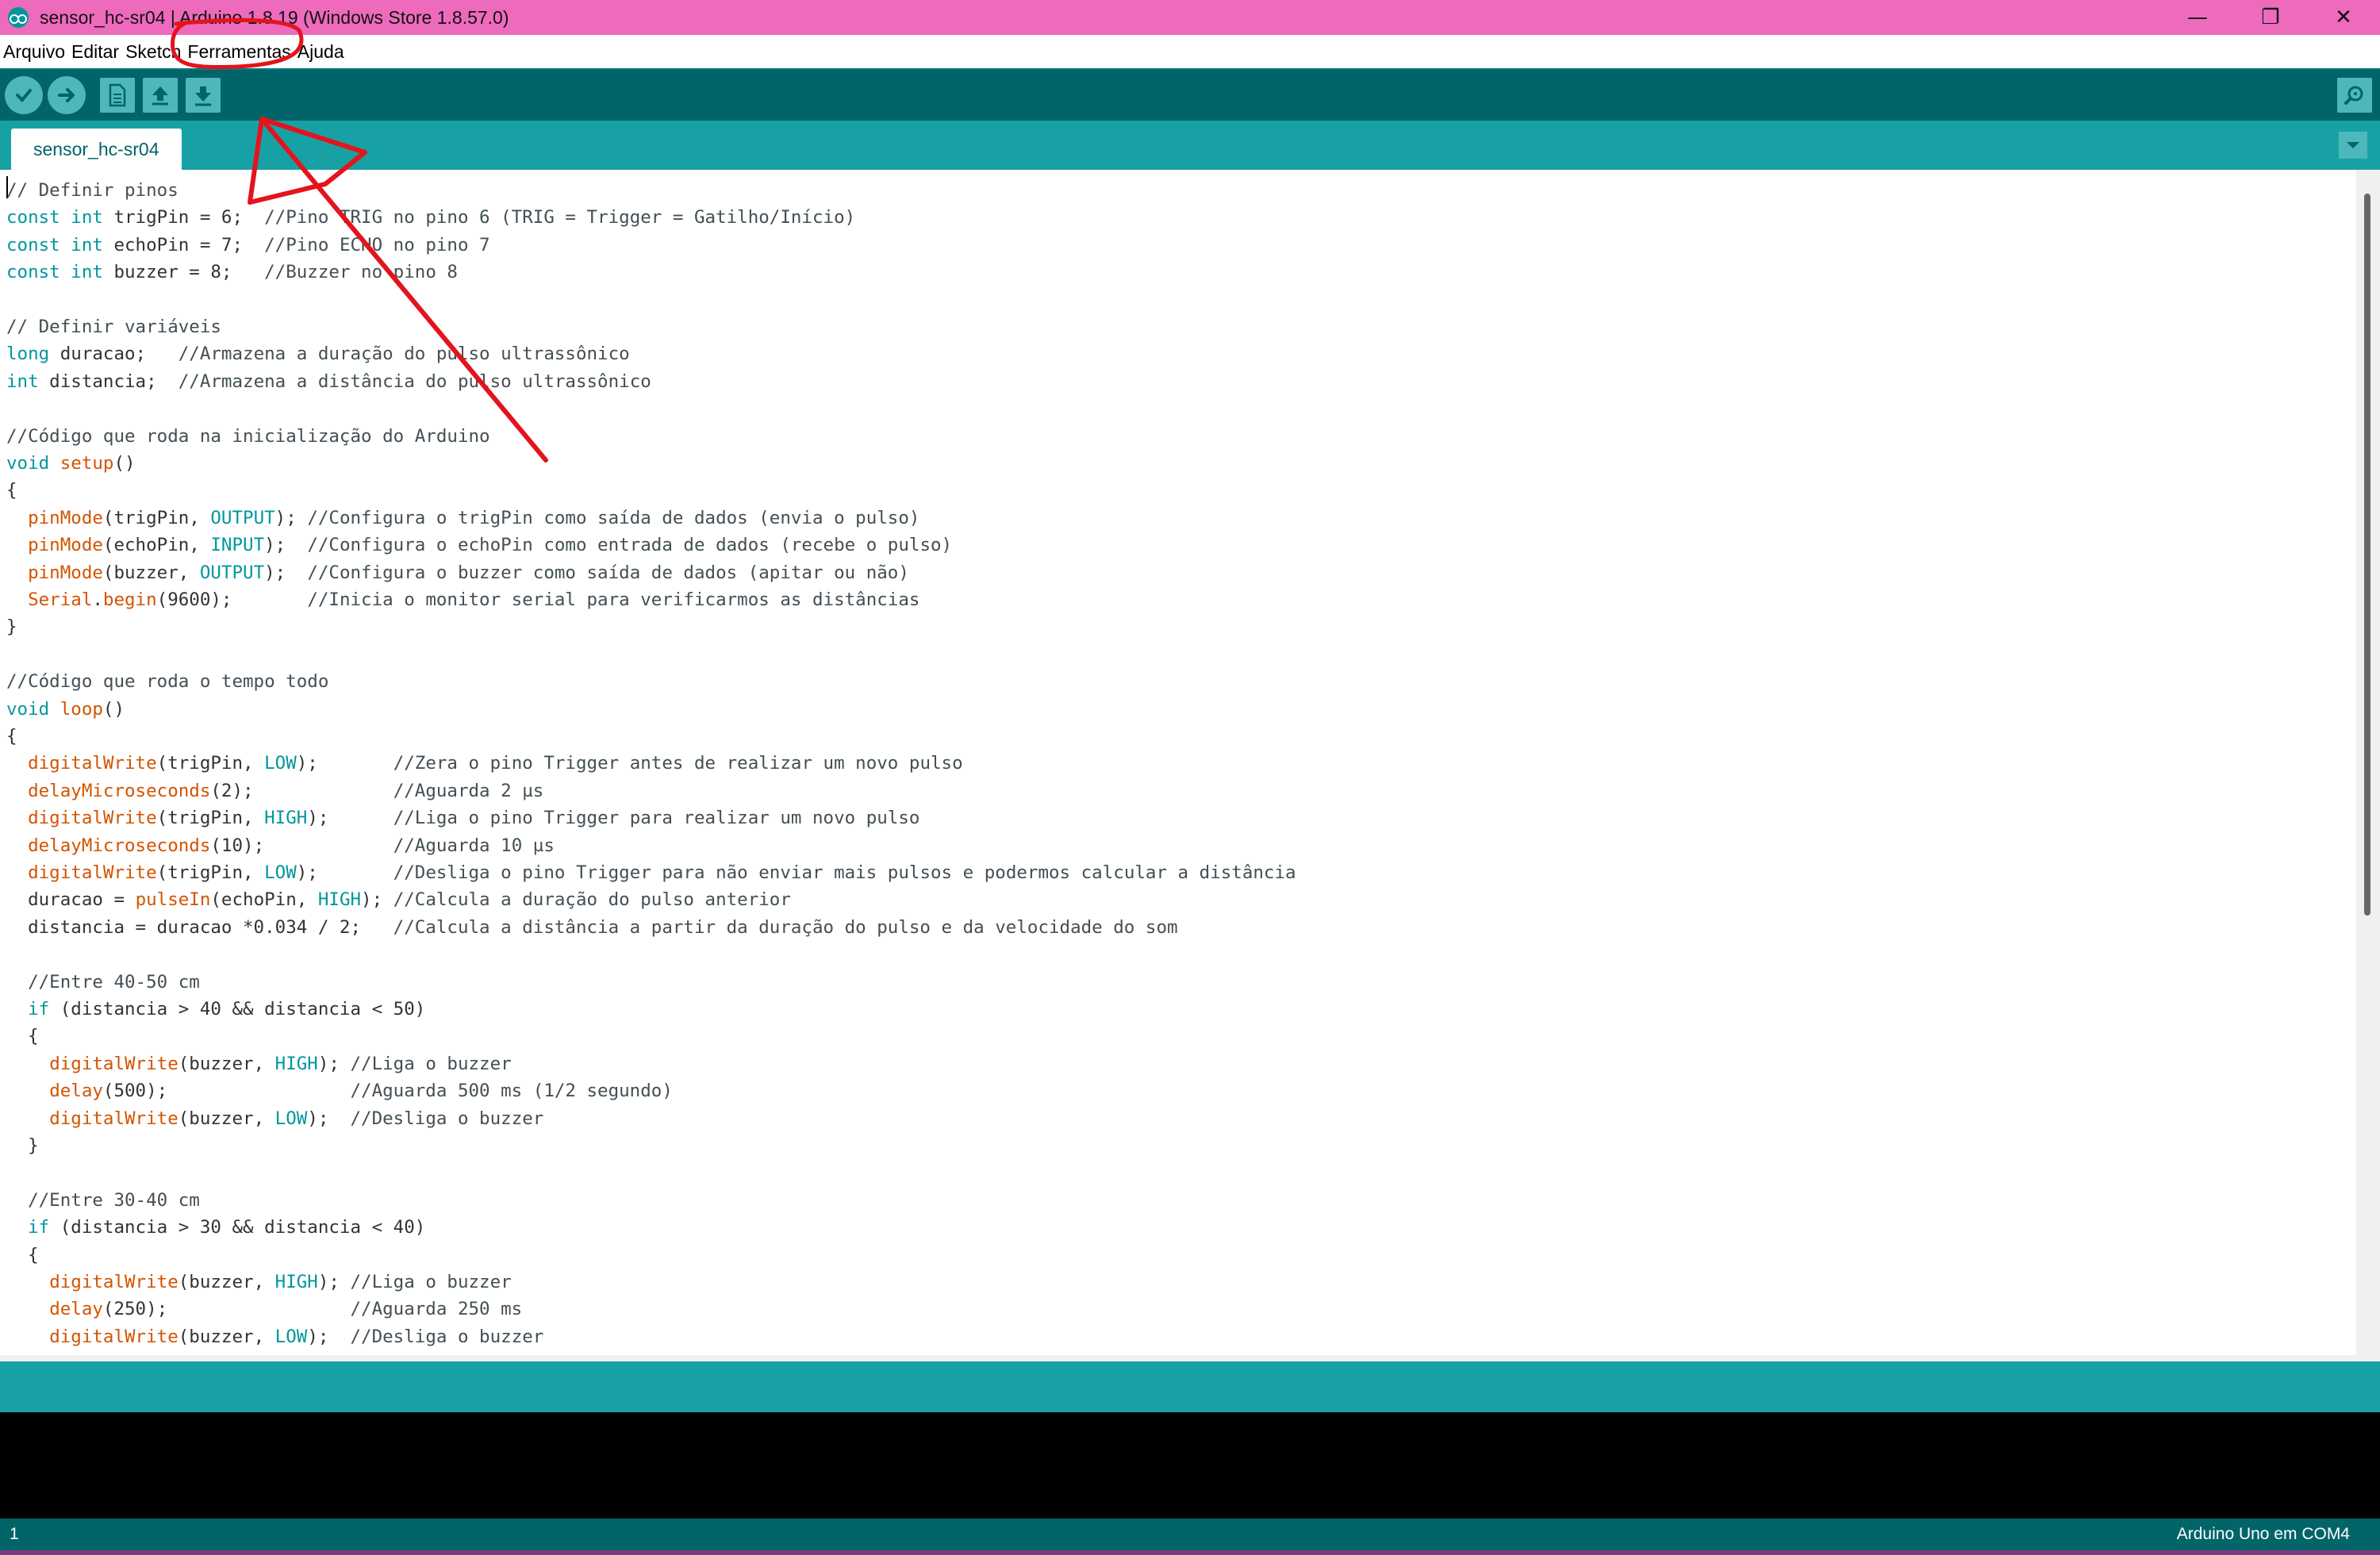 This screenshot has height=1555, width=2380. I want to click on message-bar, so click(1190, 1386).